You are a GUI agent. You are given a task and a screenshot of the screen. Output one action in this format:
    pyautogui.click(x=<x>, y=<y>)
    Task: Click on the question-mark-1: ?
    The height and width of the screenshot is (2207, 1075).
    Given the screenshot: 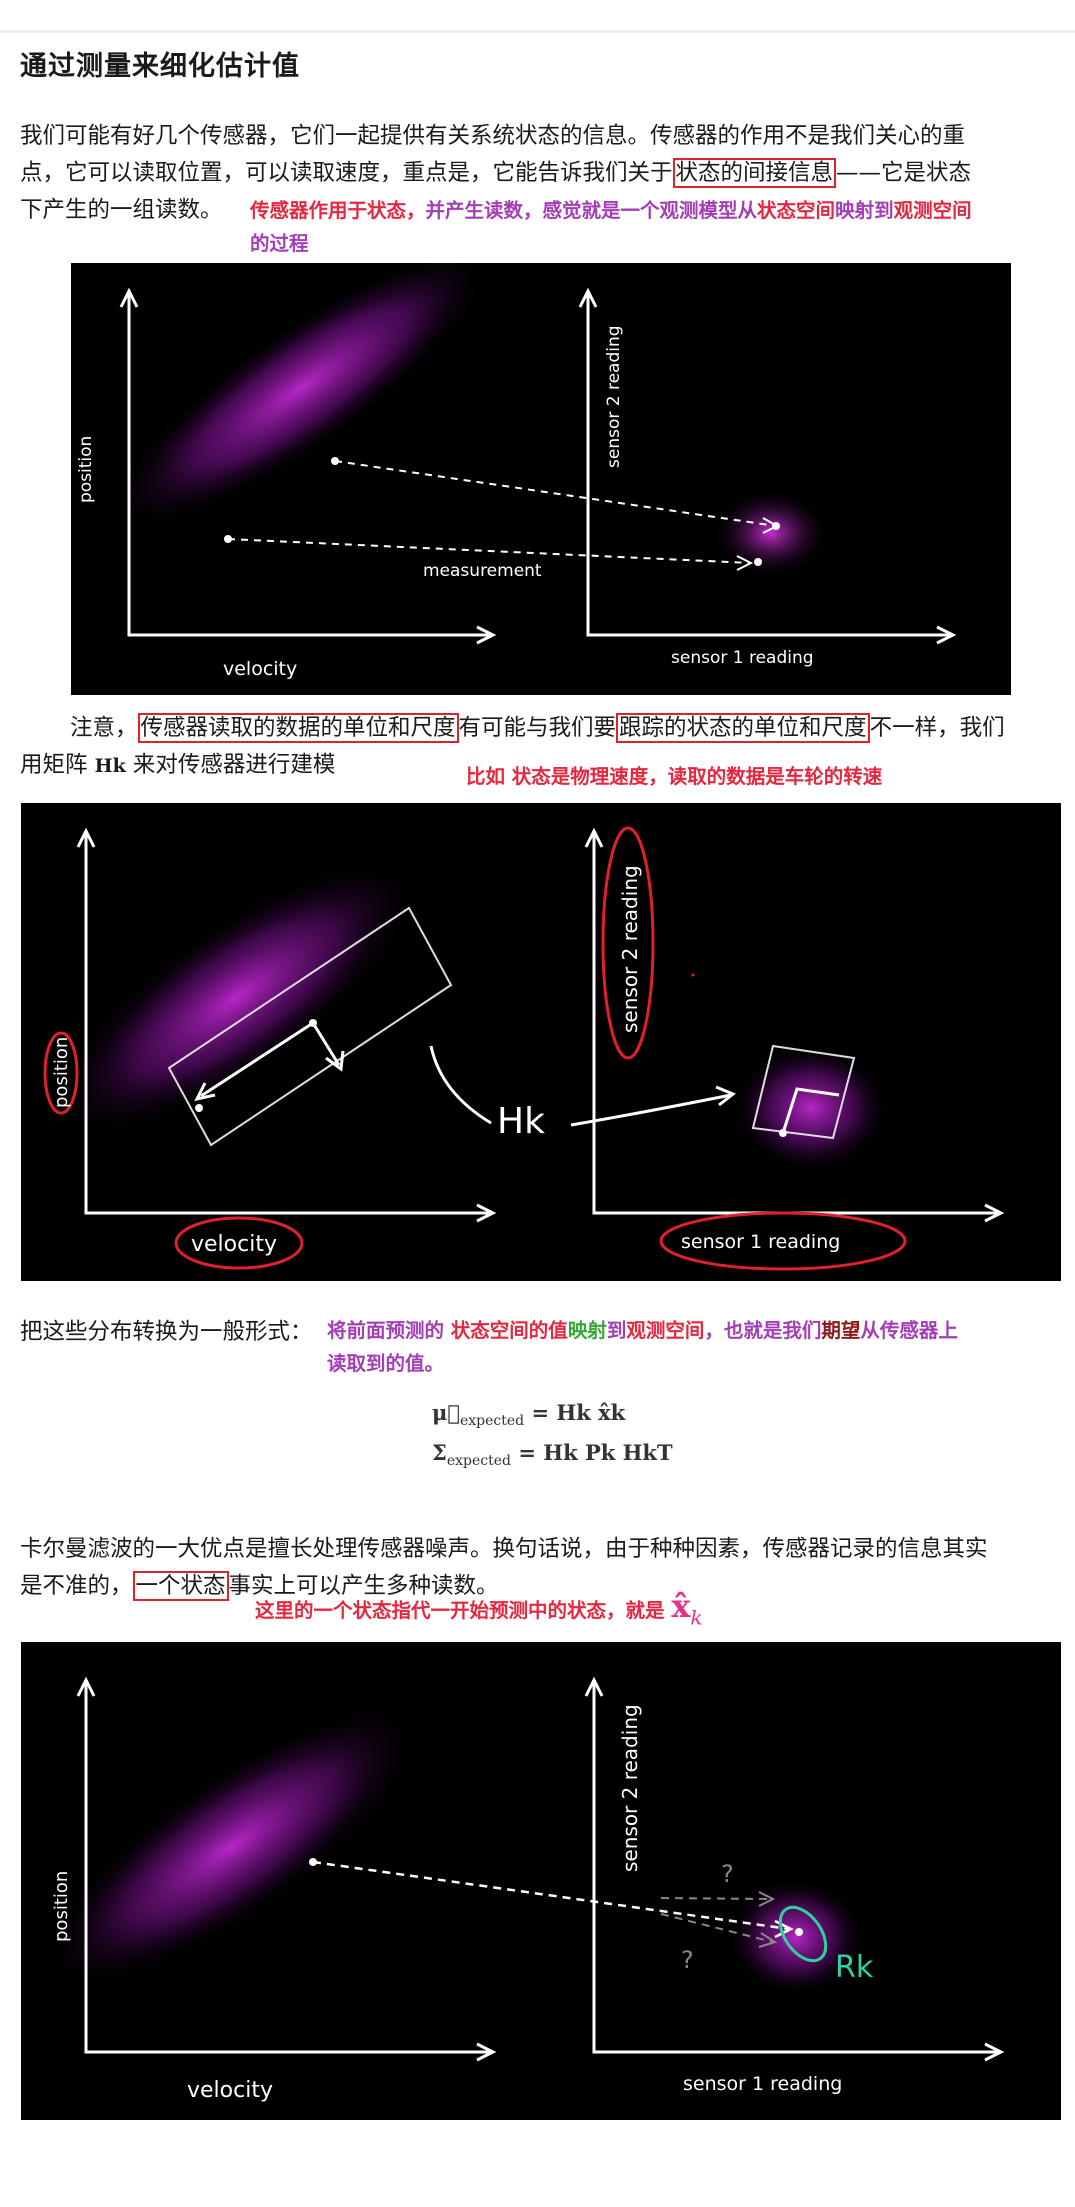 What is the action you would take?
    pyautogui.click(x=727, y=1874)
    